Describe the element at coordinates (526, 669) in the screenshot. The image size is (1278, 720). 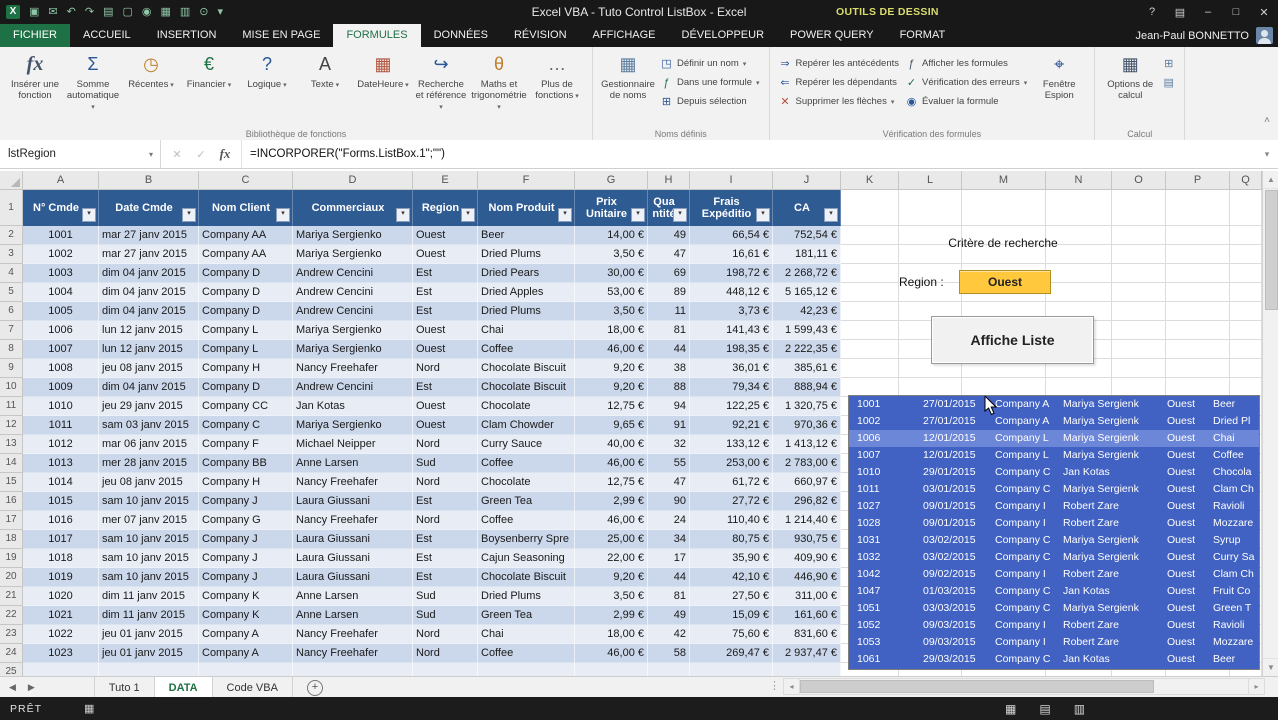
I see `cell-F25` at that location.